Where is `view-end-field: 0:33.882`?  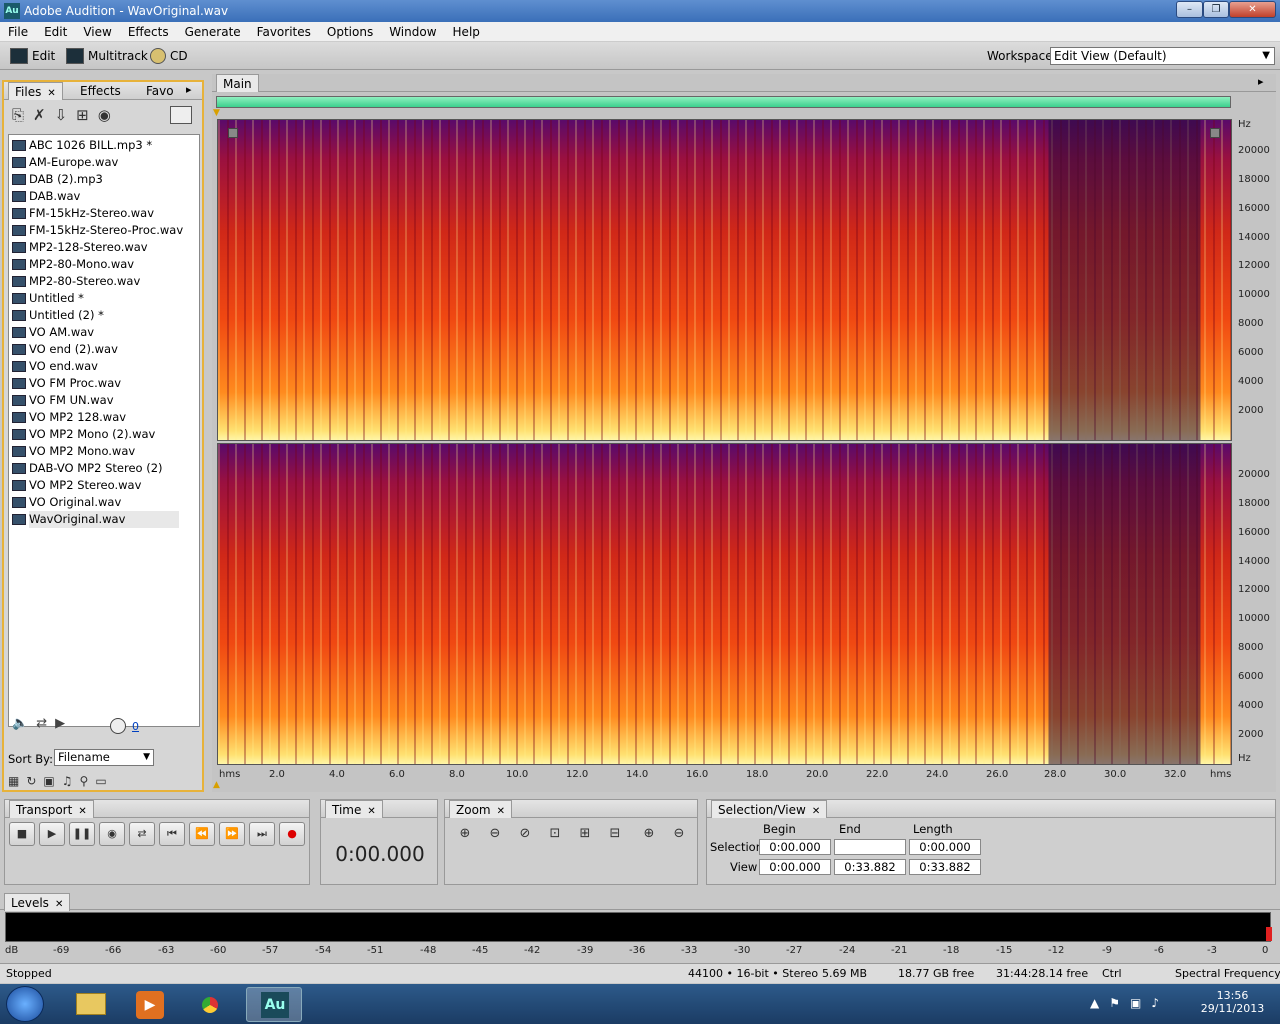 view-end-field: 0:33.882 is located at coordinates (870, 867).